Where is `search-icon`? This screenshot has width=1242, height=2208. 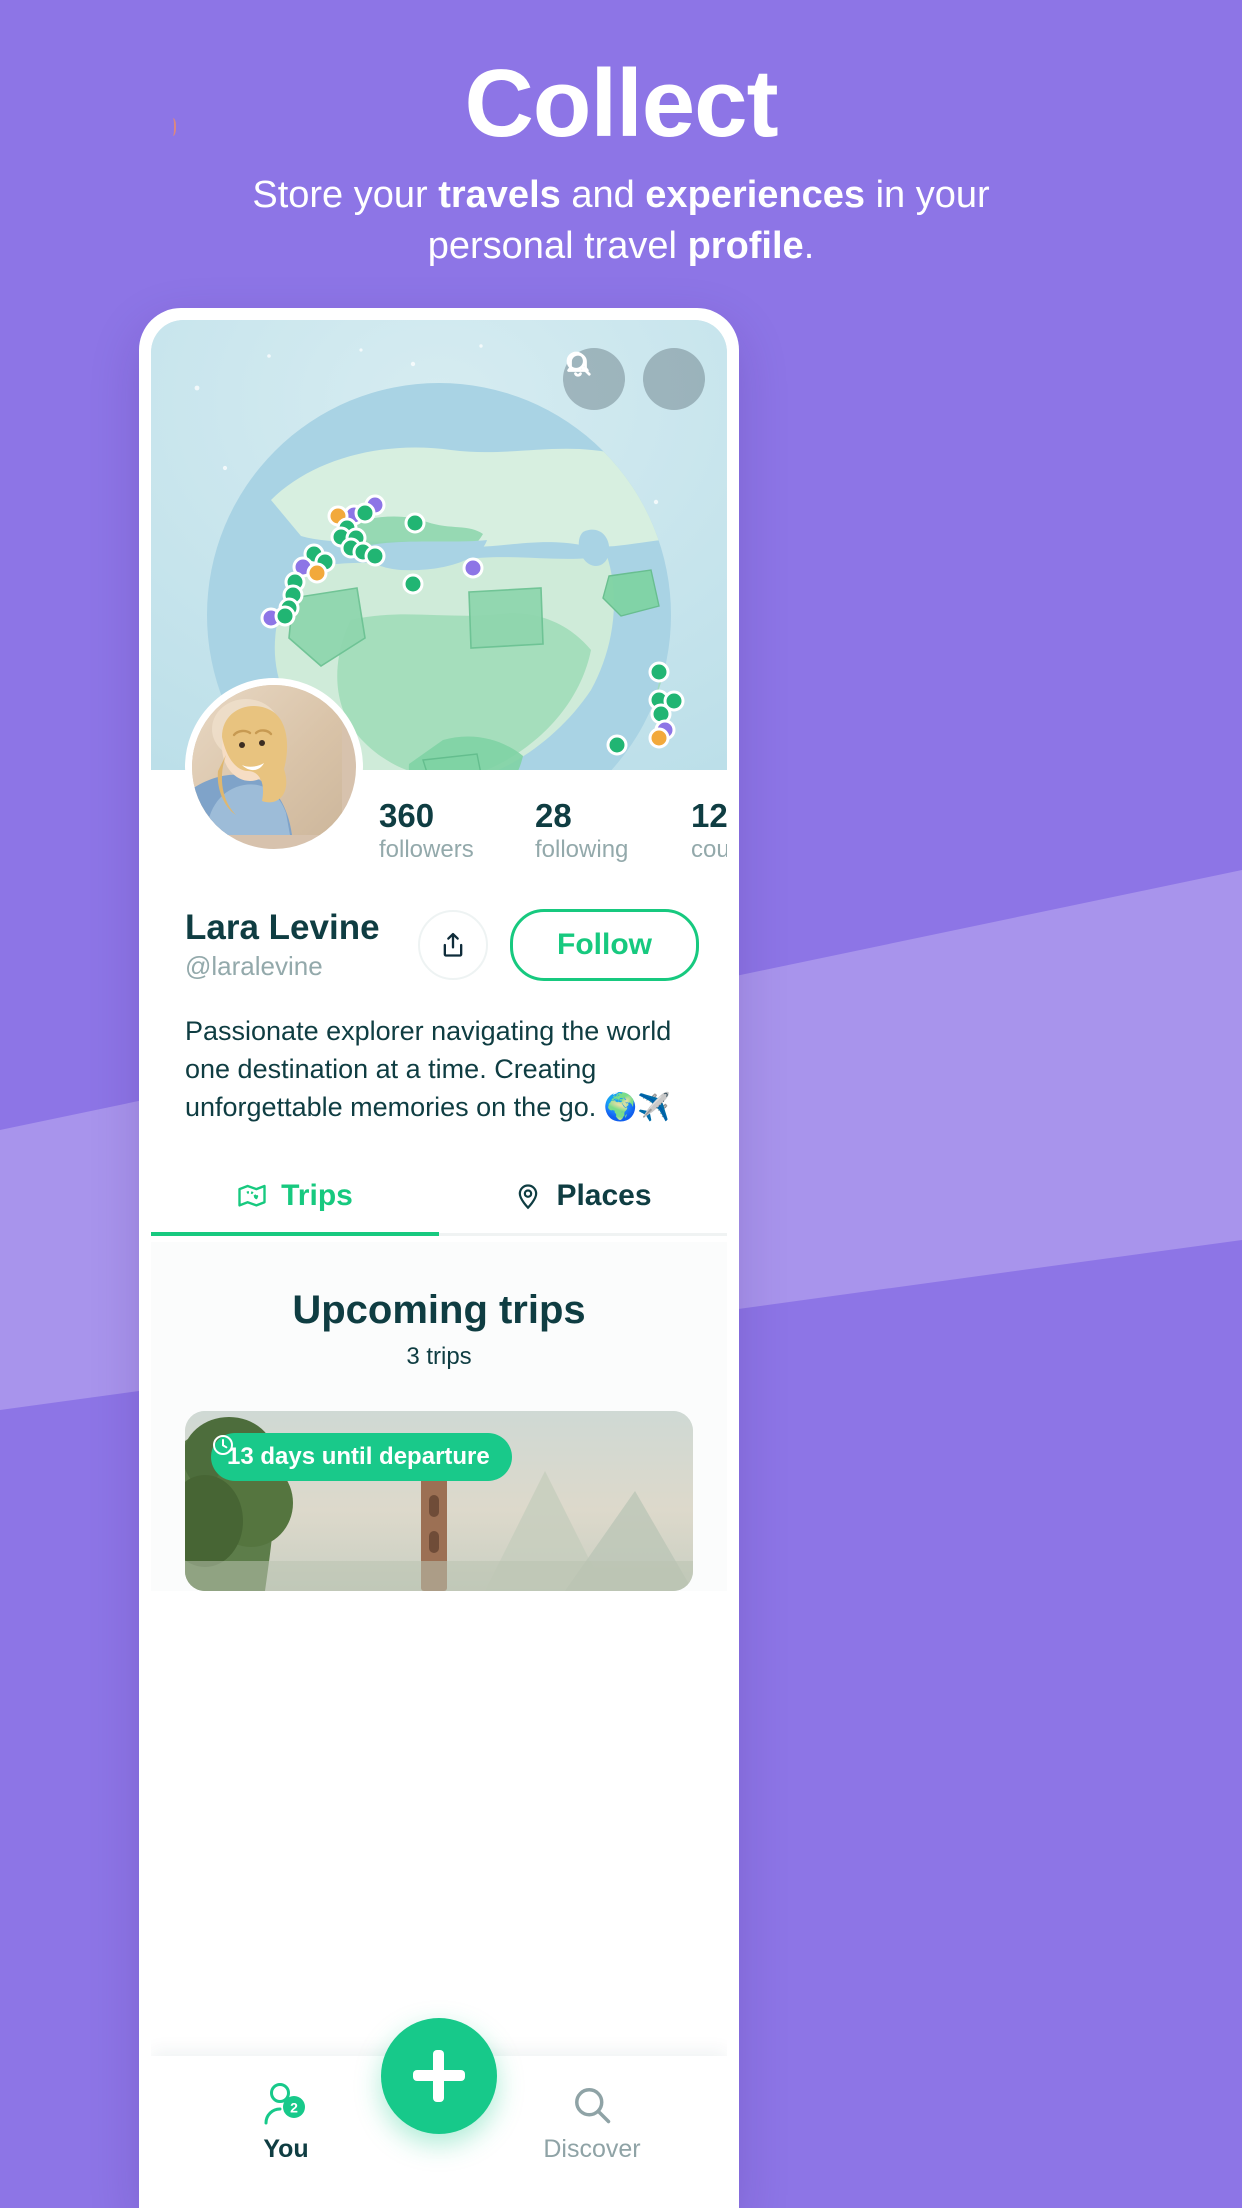
search-icon is located at coordinates (593, 2106).